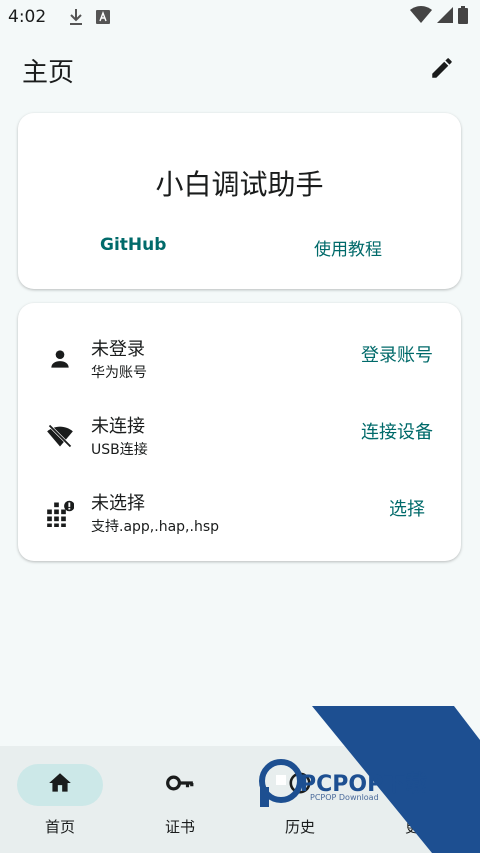 The width and height of the screenshot is (480, 853). I want to click on login-account-button: 登录账号, so click(397, 354).